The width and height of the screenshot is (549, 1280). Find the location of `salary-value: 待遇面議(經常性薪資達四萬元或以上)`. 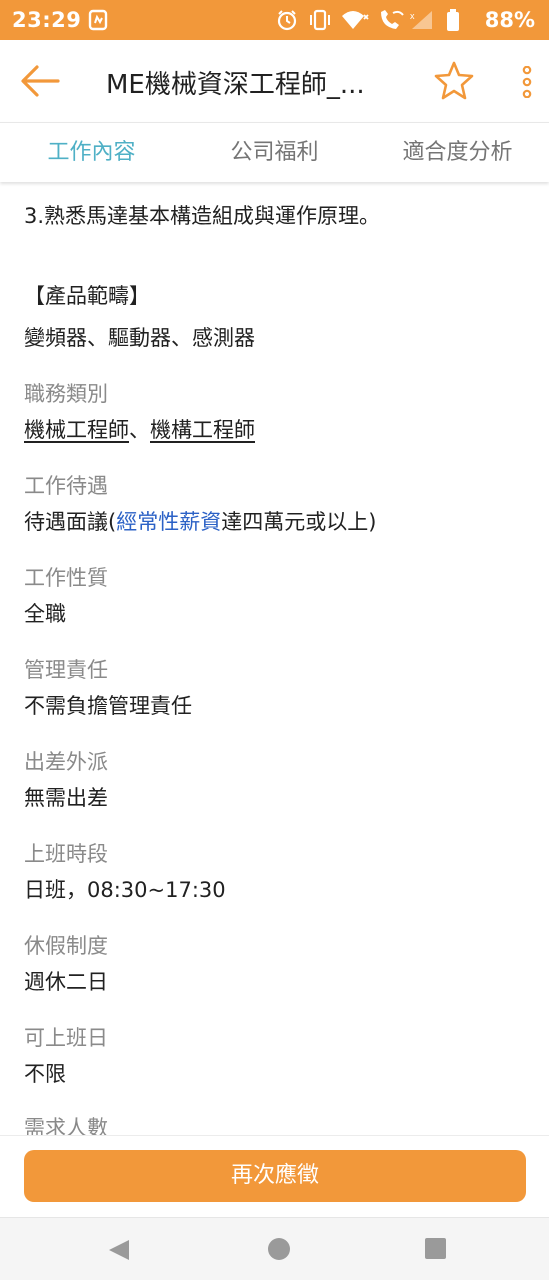

salary-value: 待遇面議(經常性薪資達四萬元或以上) is located at coordinates (200, 521).